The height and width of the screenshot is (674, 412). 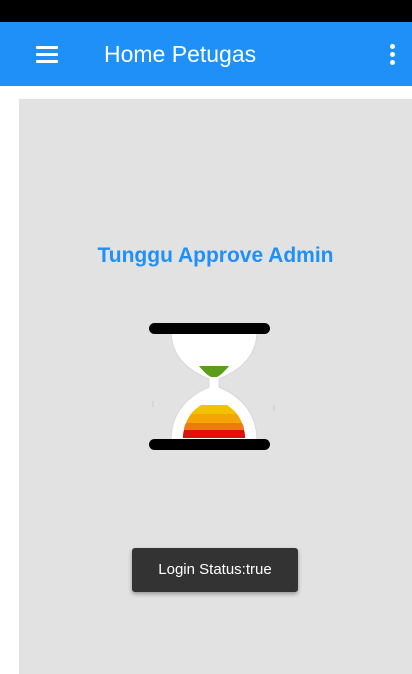 I want to click on more-vert-icon, so click(x=393, y=55).